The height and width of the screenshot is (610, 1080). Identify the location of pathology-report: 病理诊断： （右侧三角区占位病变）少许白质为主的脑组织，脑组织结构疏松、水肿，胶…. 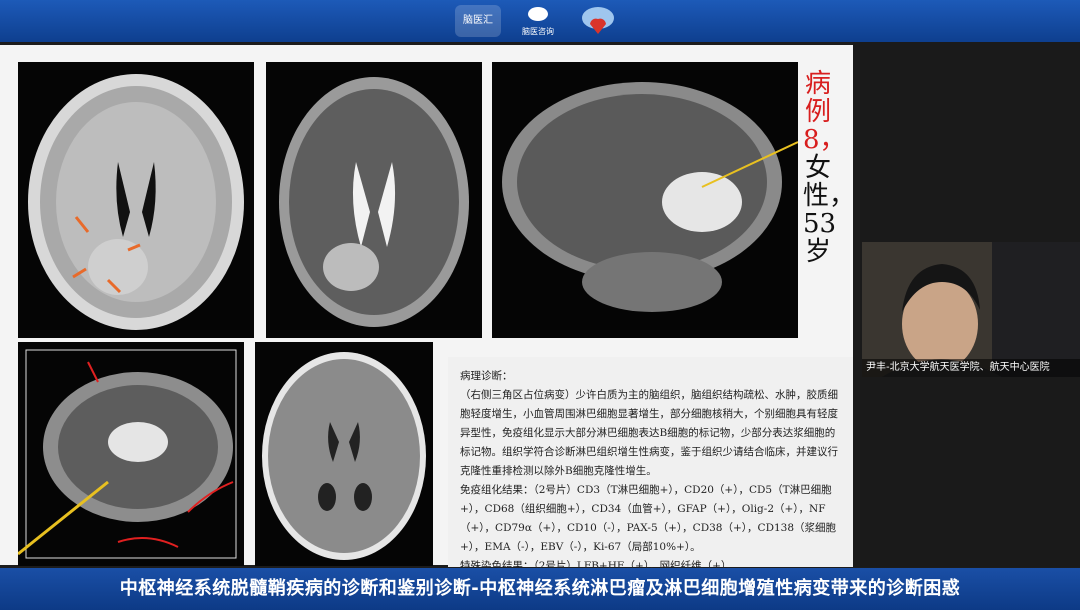
(650, 464).